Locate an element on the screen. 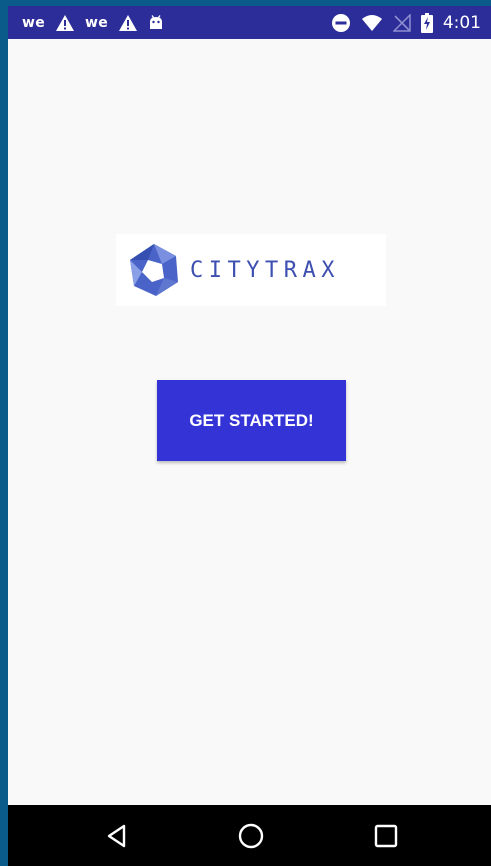 The width and height of the screenshot is (491, 866). status-bar-right: 4:01 is located at coordinates (406, 22).